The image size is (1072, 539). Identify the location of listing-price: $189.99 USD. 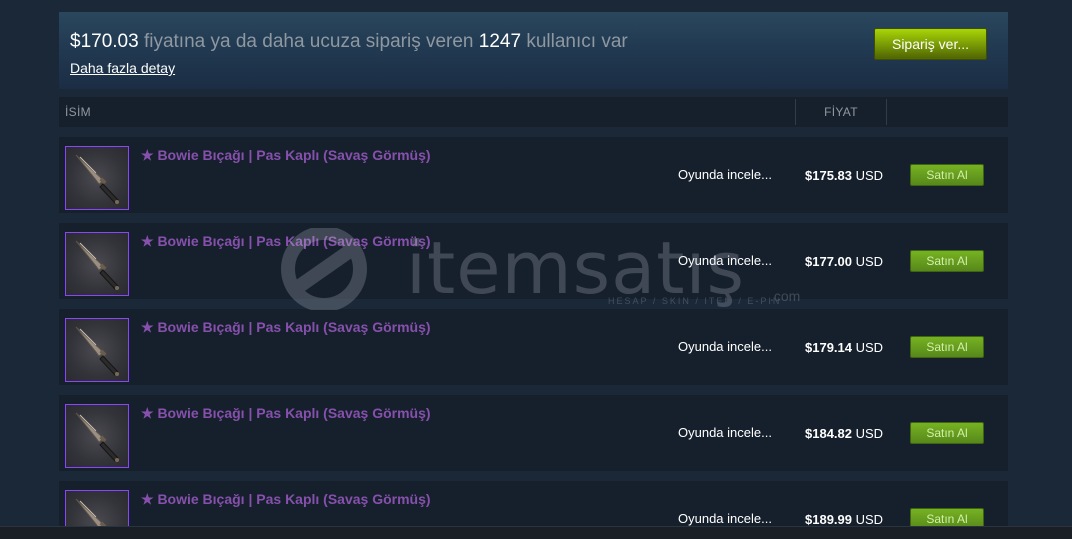
(844, 519).